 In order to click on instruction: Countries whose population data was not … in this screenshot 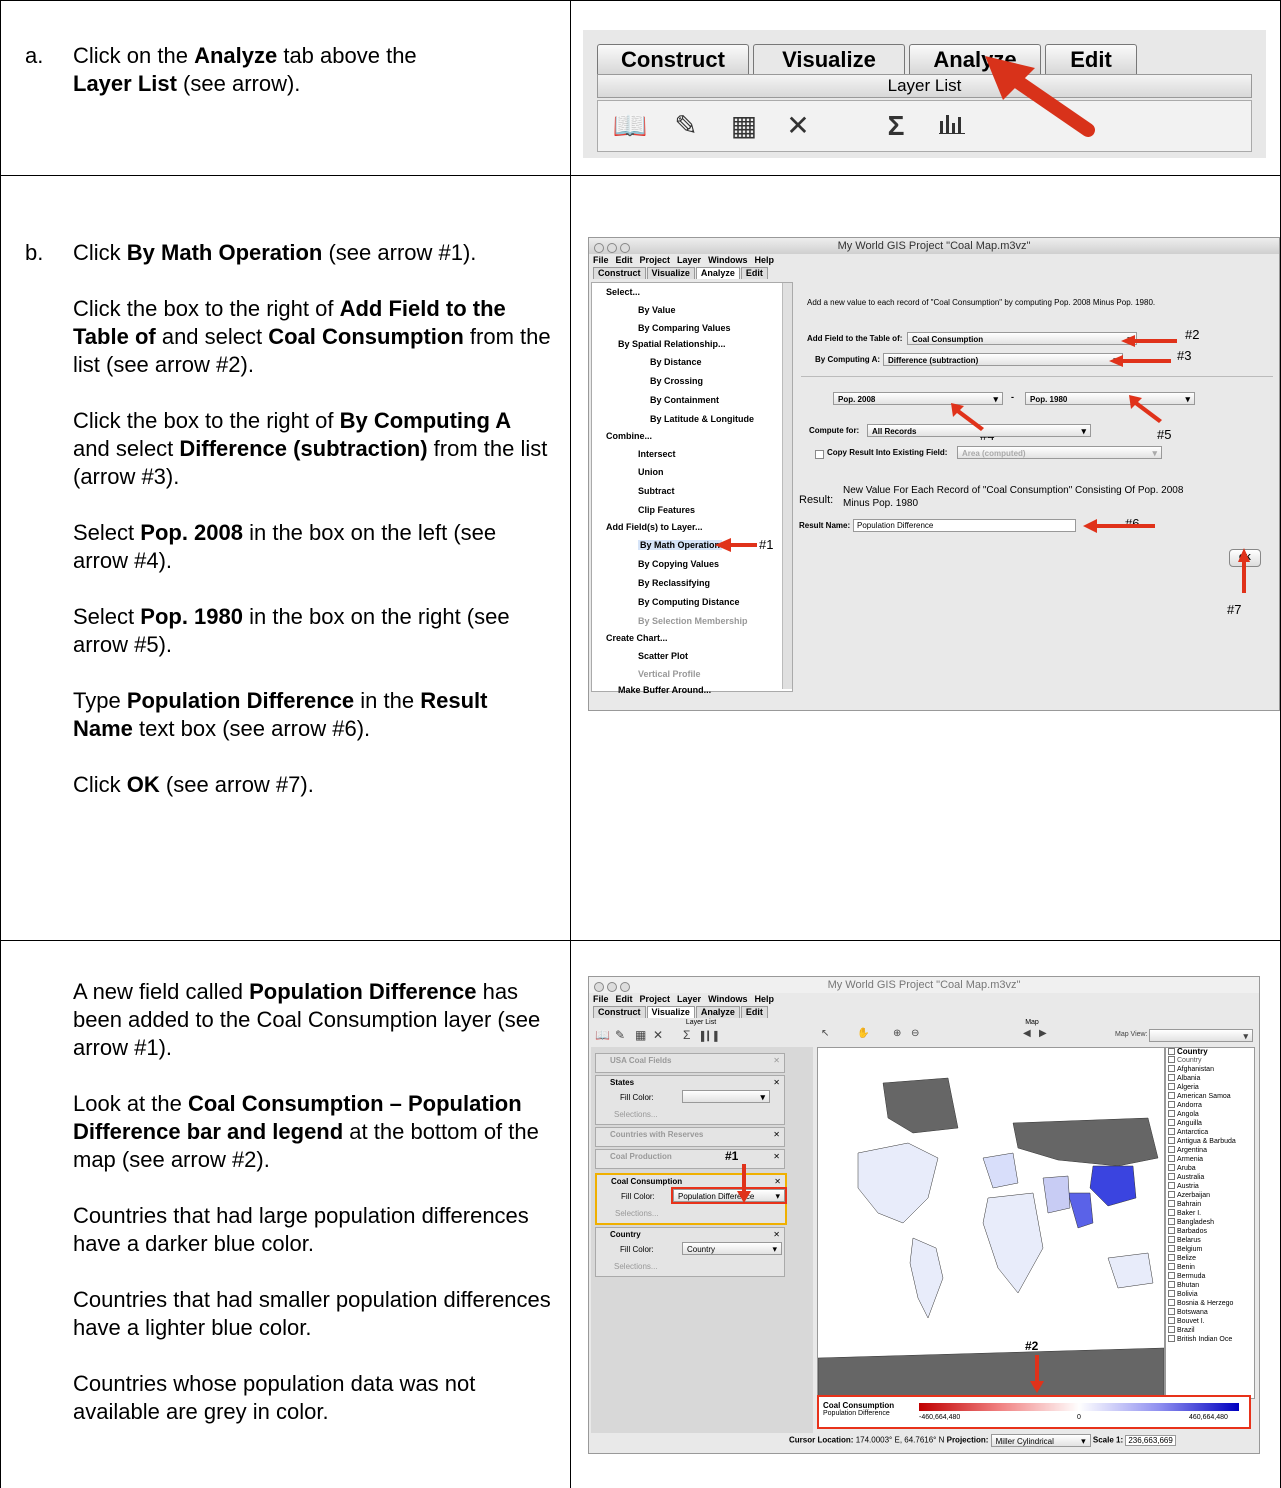, I will do `click(274, 1397)`.